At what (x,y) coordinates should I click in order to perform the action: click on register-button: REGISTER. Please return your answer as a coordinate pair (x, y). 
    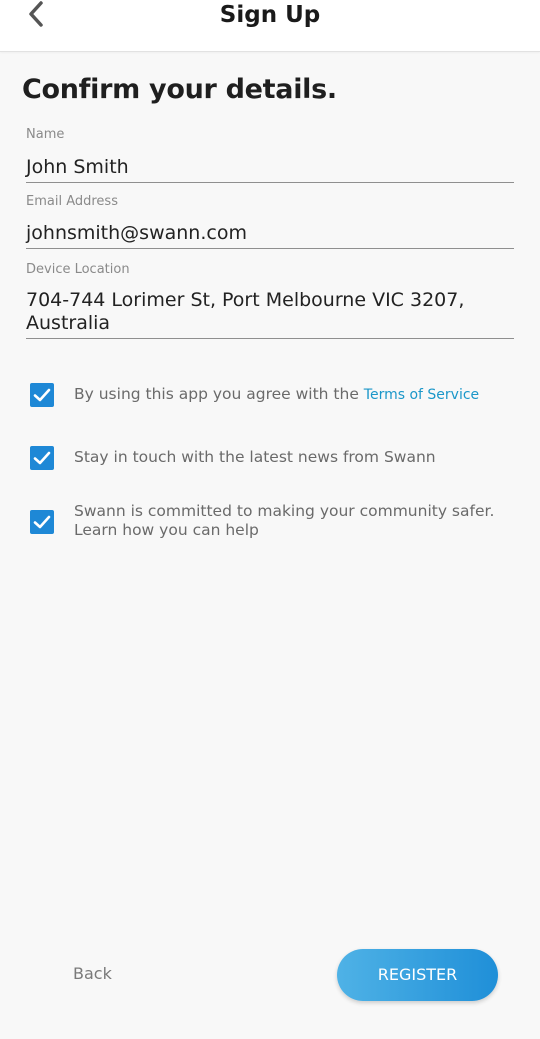
    Looking at the image, I should click on (417, 975).